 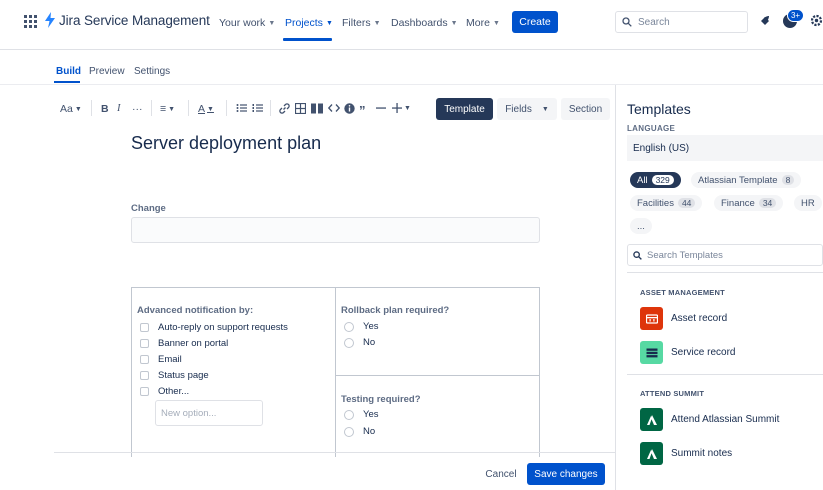 I want to click on checkbox-option: Banner on portal, so click(x=184, y=343).